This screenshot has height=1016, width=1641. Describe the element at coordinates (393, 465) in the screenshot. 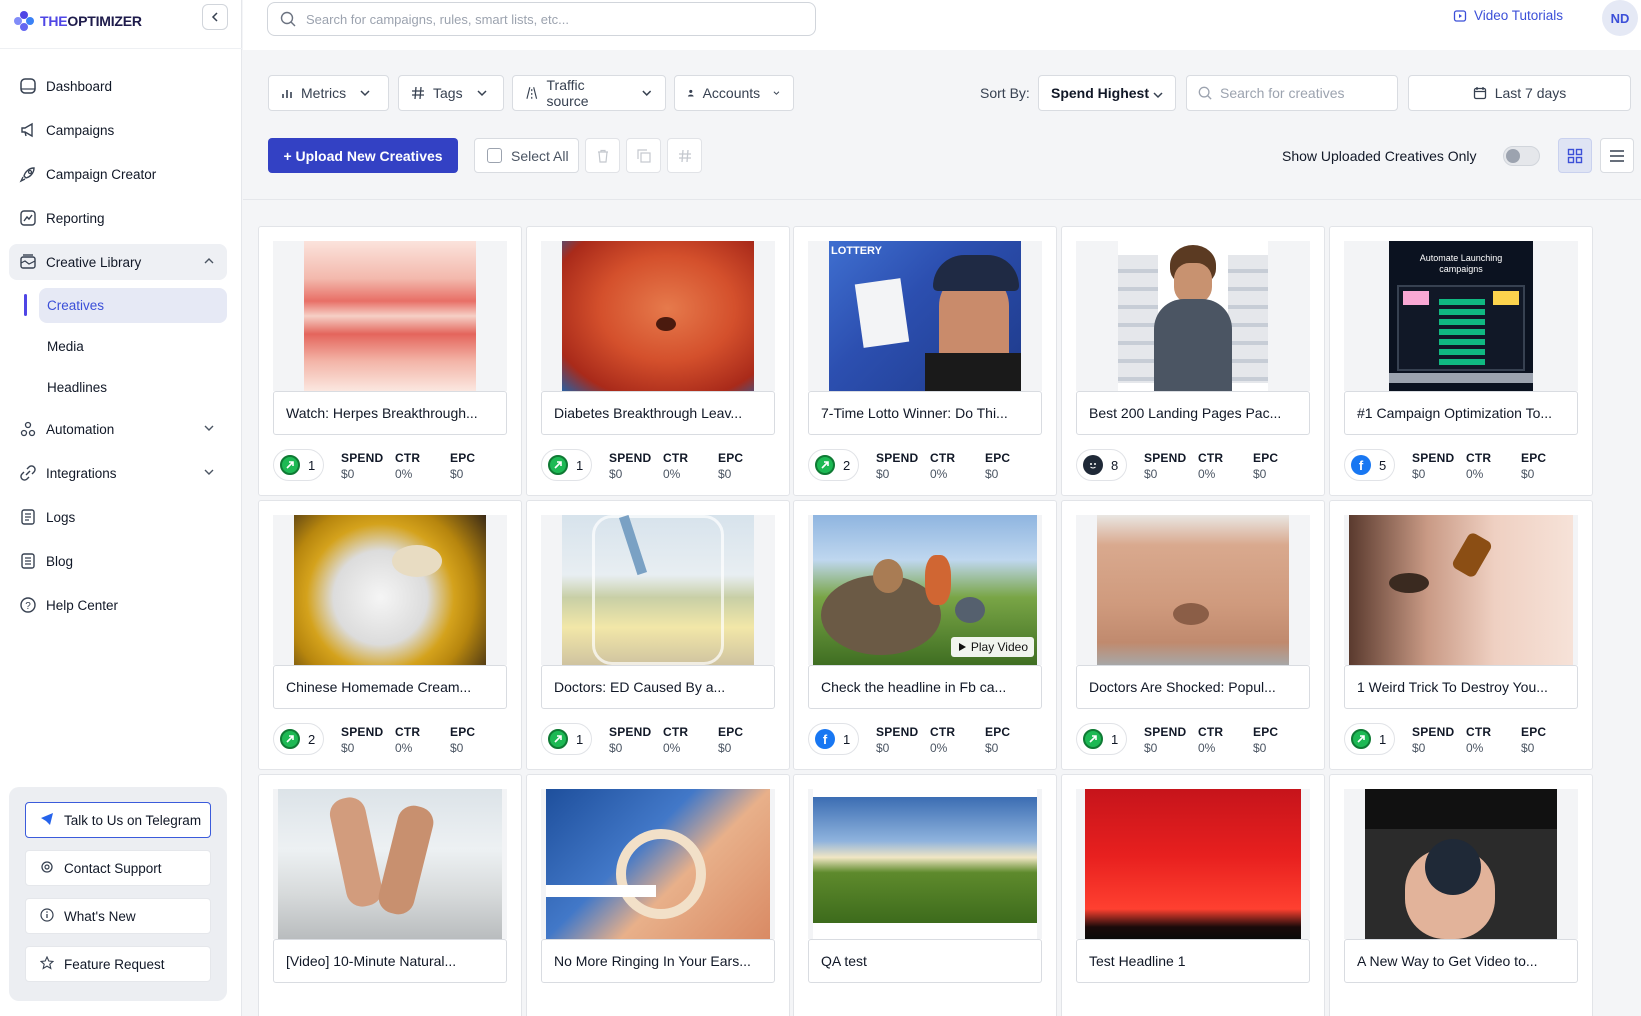

I see `creative-stats: 1 SPEND $0 CTR 0% EPC $0` at that location.